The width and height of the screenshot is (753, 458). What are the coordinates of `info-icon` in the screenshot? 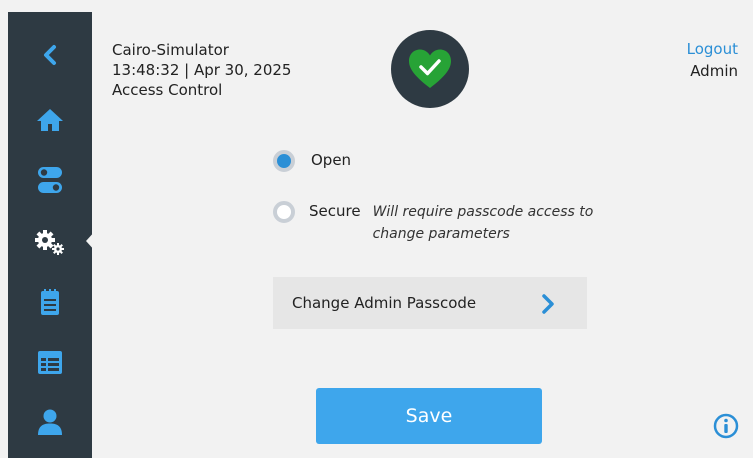 It's located at (726, 426).